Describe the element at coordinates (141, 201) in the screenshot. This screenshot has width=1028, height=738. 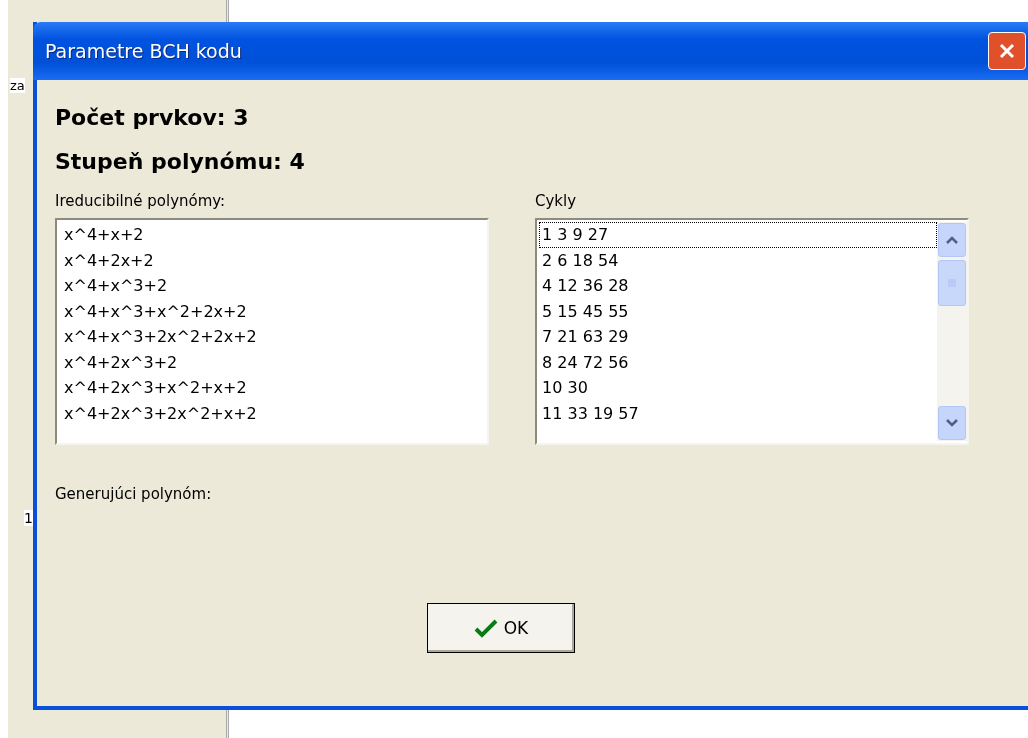
I see `list-label: Ireducibilné polynómy:` at that location.